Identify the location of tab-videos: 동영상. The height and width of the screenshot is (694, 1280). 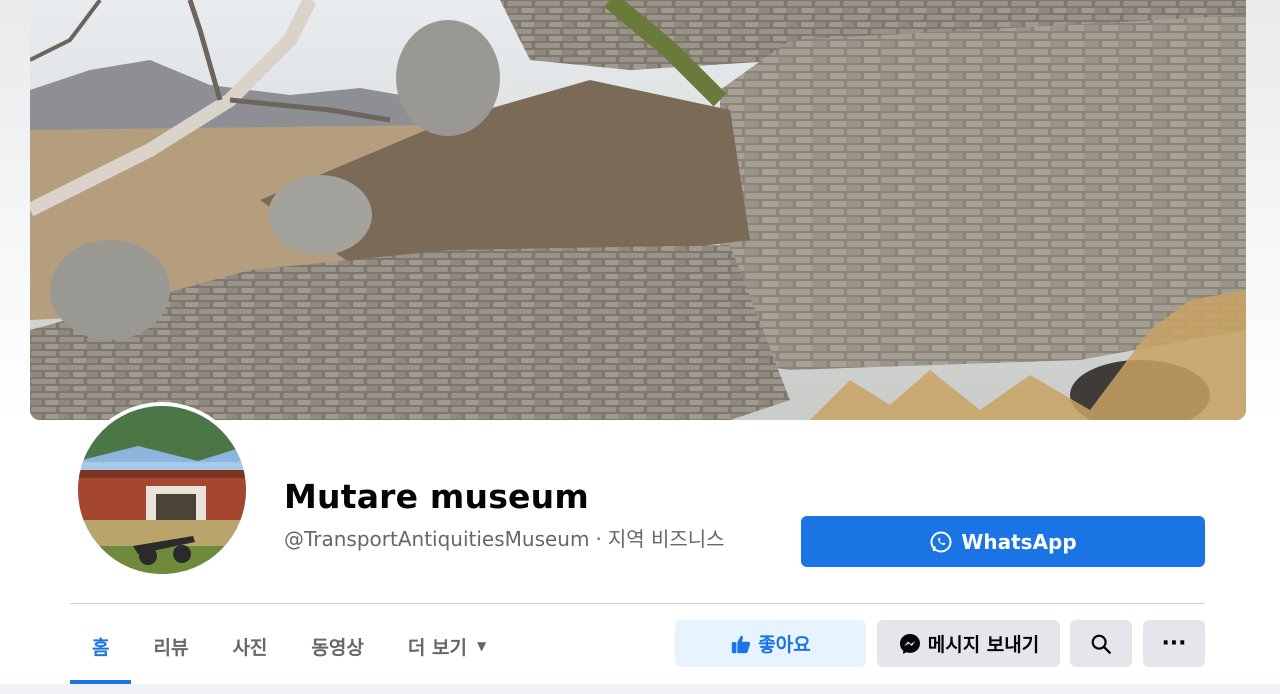
(337, 646).